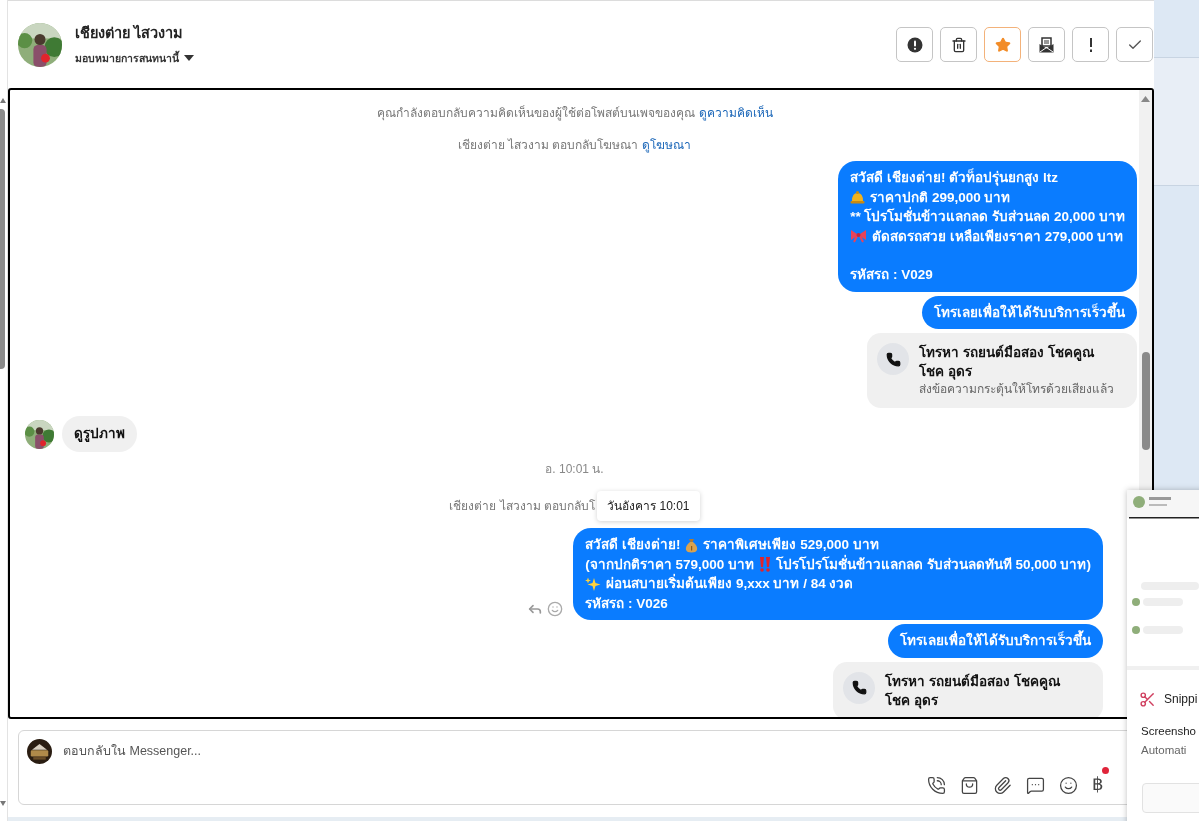 The width and height of the screenshot is (1199, 821). Describe the element at coordinates (548, 145) in the screenshot. I see `system-notice: เชียงต่าย ไสวงาม ตอบกลับโฆษณา` at that location.